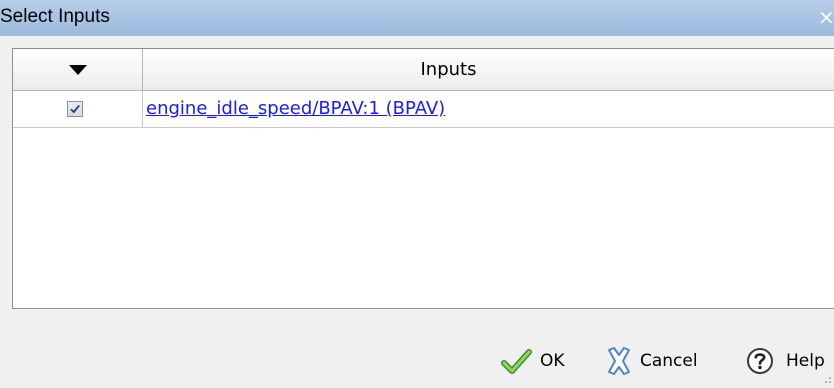 This screenshot has height=388, width=834. I want to click on dialog-titlebar: Select Inputs ×, so click(417, 18).